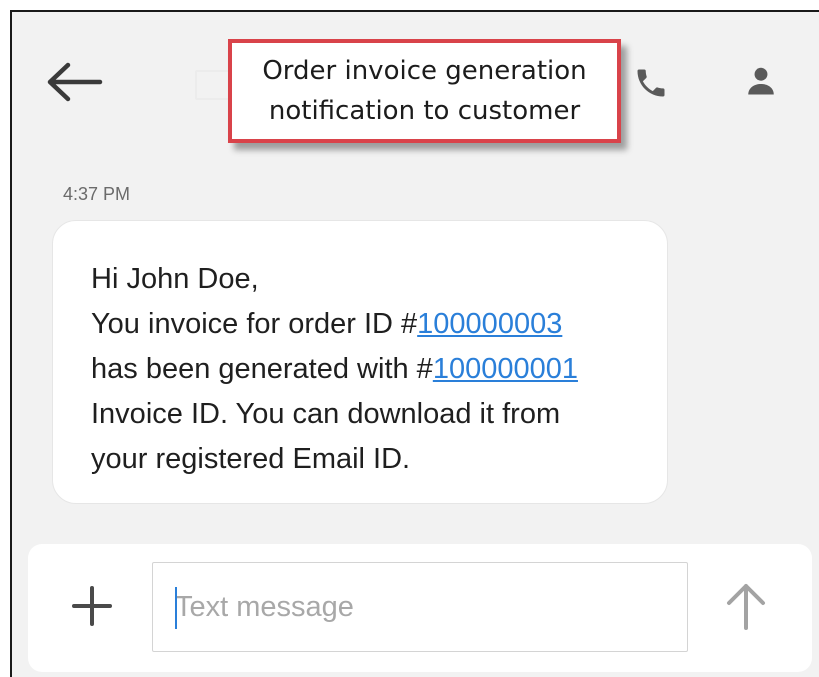  I want to click on phone-icon, so click(651, 83).